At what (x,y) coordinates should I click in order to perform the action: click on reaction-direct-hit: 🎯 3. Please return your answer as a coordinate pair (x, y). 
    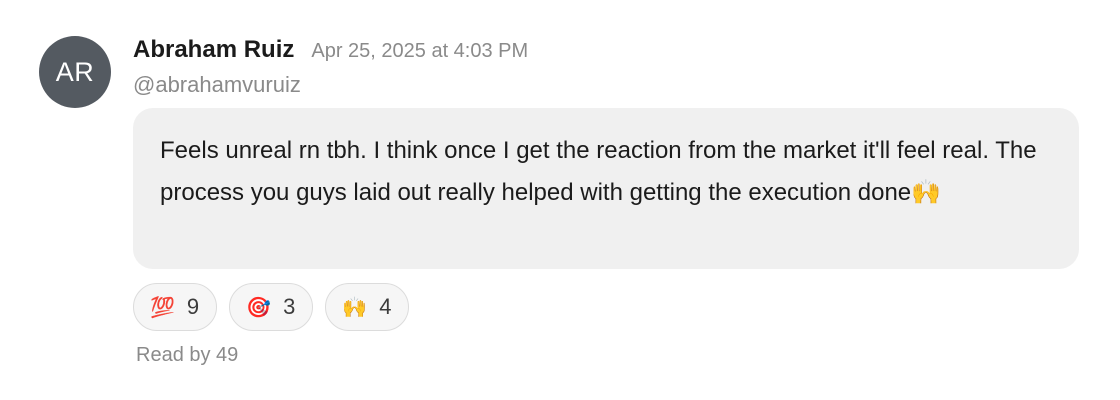
    Looking at the image, I should click on (271, 307).